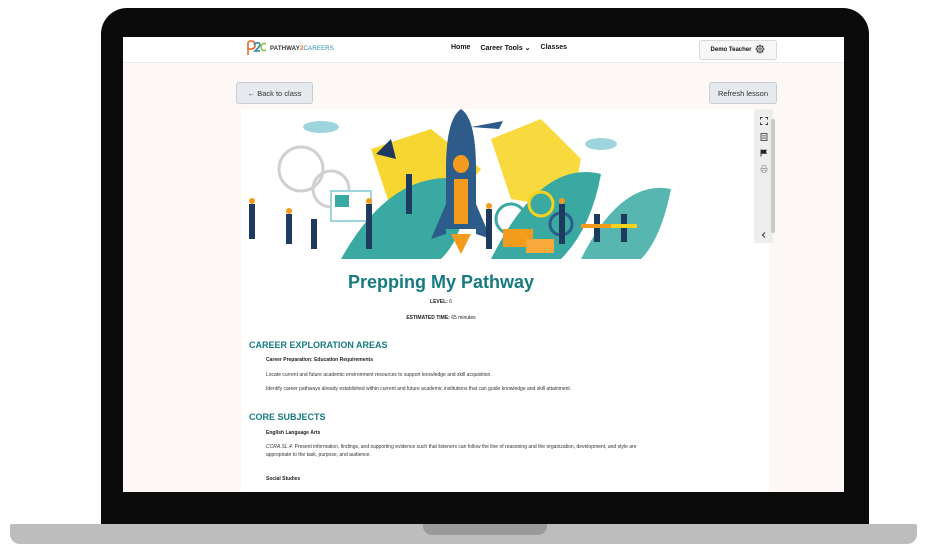 The width and height of the screenshot is (927, 544). Describe the element at coordinates (460, 48) in the screenshot. I see `nav-home: Home` at that location.